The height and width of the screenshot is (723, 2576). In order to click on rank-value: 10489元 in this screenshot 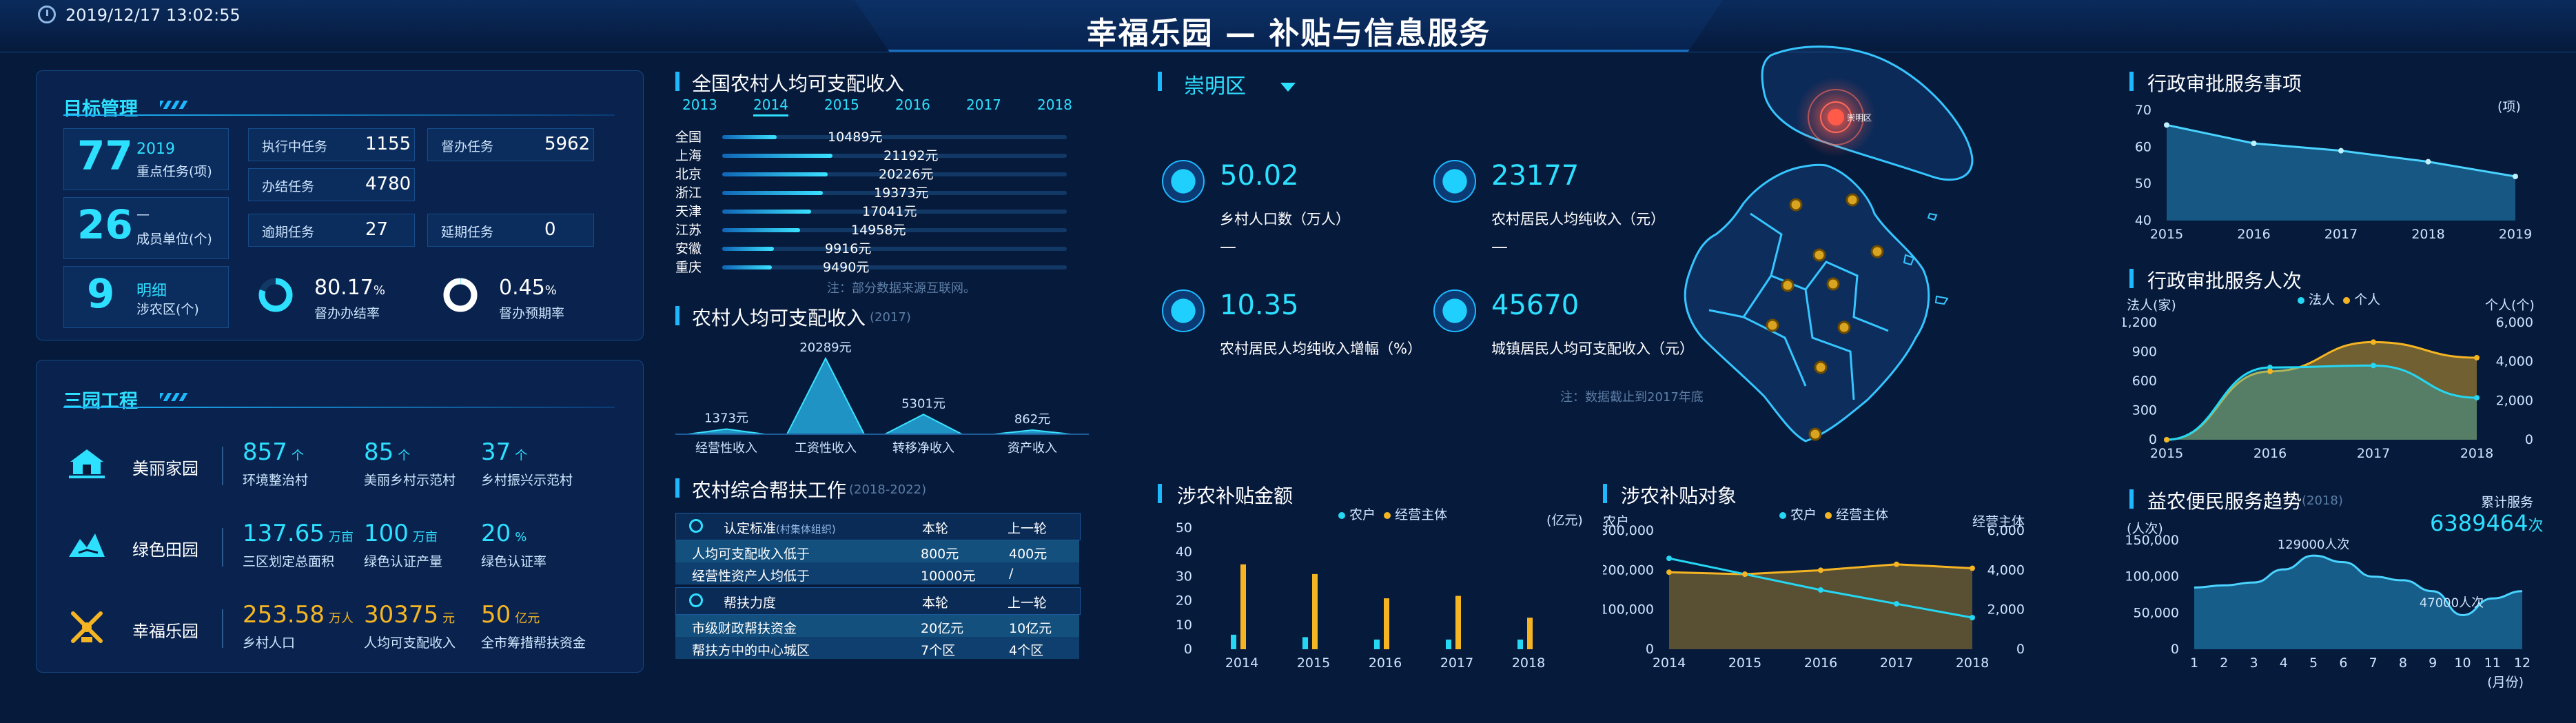, I will do `click(855, 137)`.